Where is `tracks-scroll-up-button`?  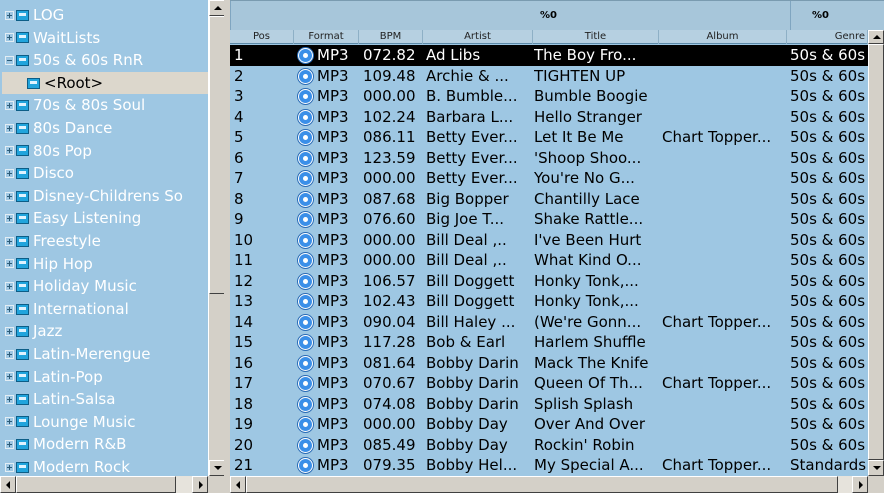
tracks-scroll-up-button is located at coordinates (876, 37).